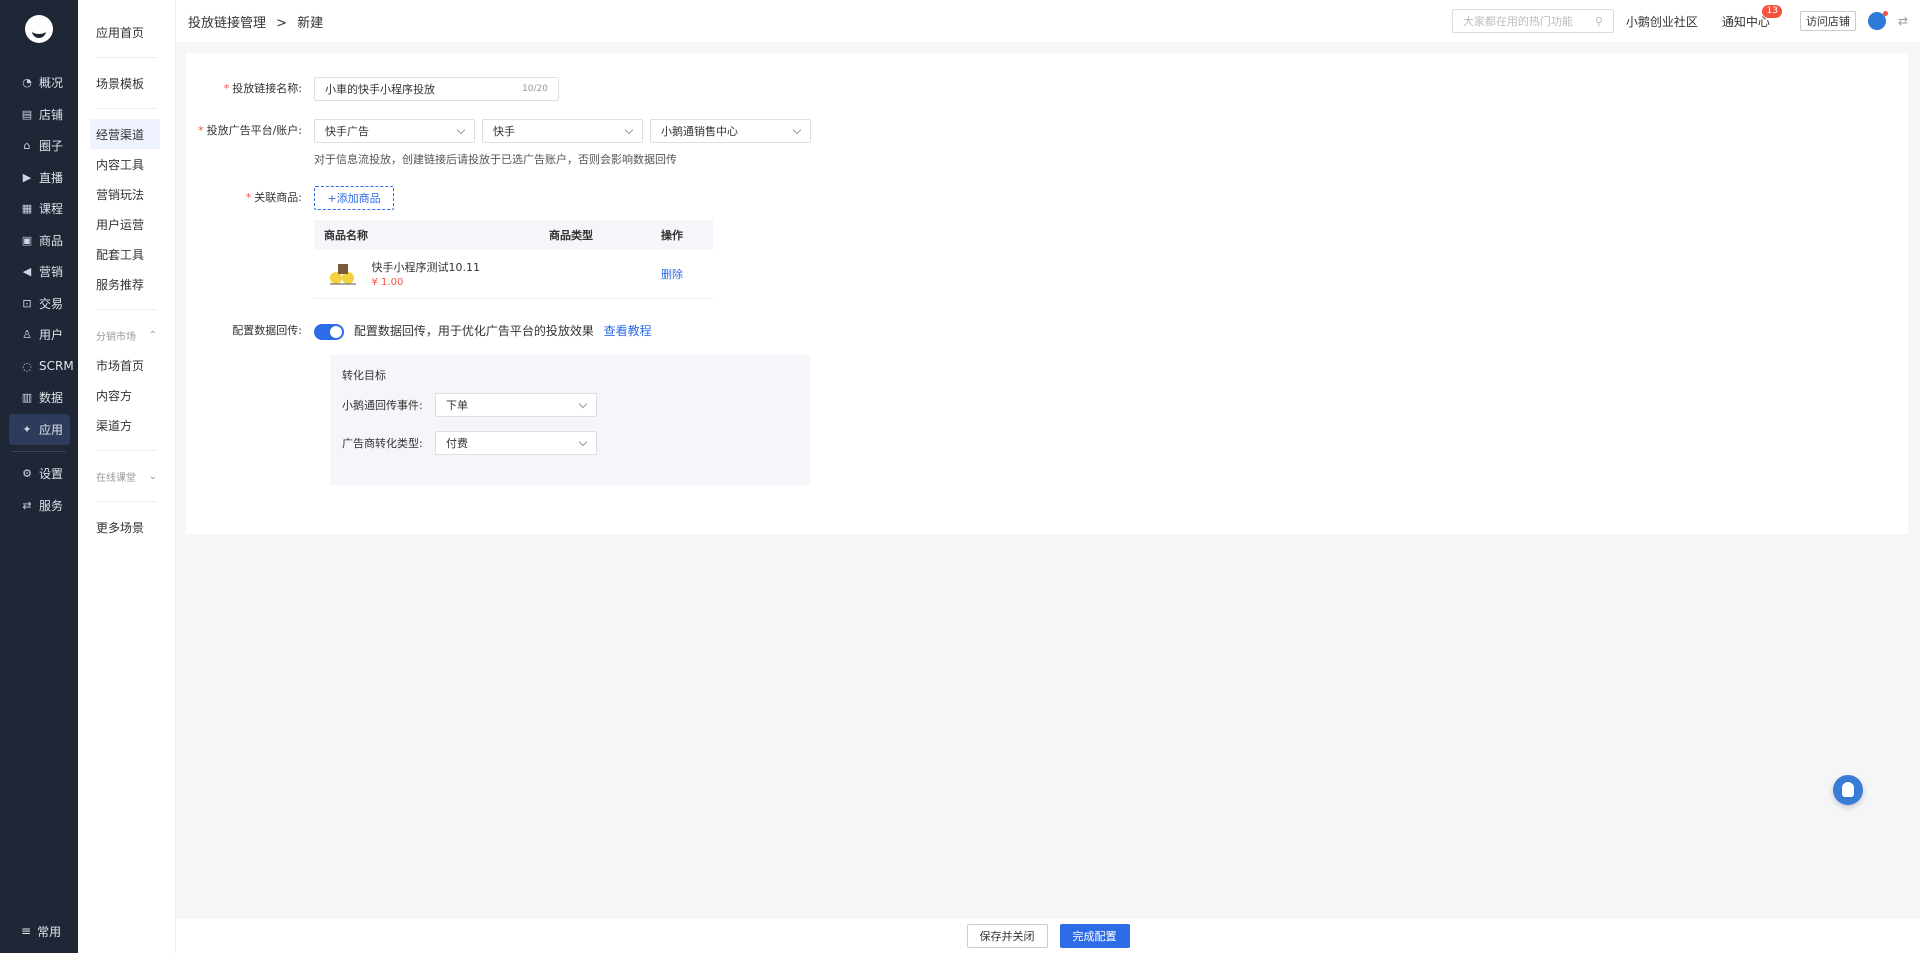 The height and width of the screenshot is (953, 1920). I want to click on nav-item: ⌂ 圈子, so click(39, 146).